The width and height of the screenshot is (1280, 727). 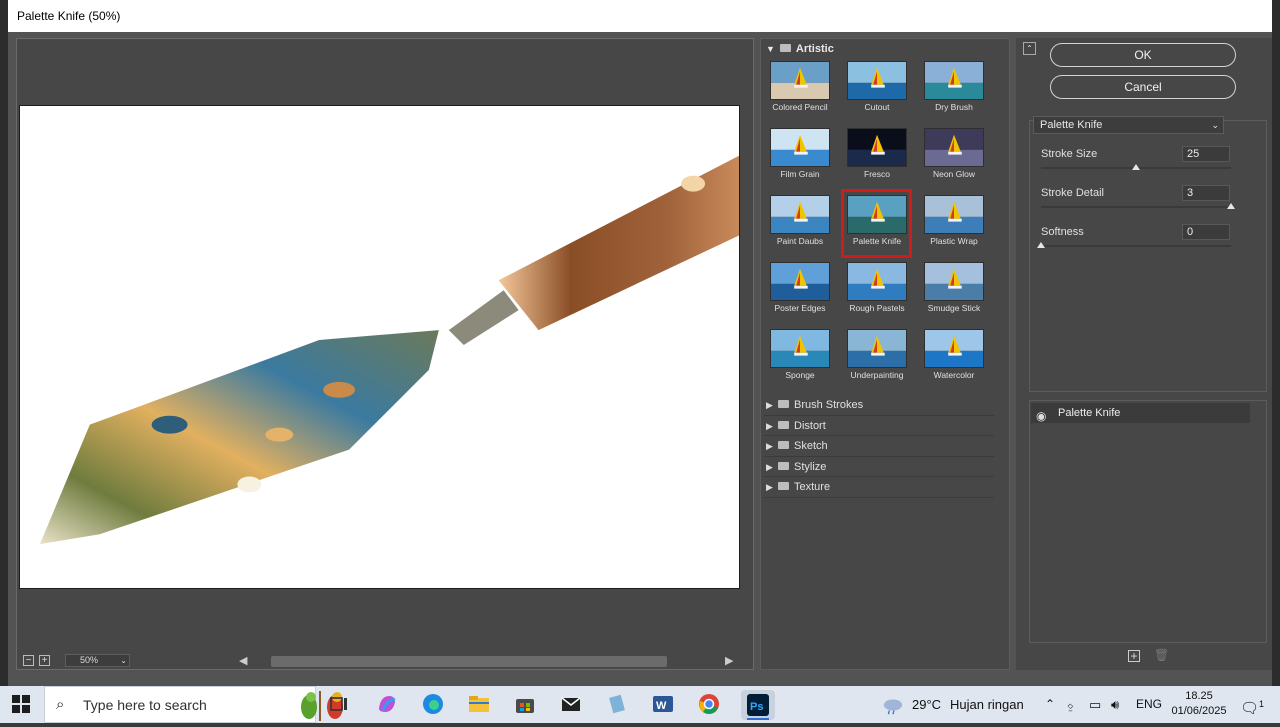 I want to click on filter-thumb-poster-edges: Poster Edges, so click(x=800, y=292).